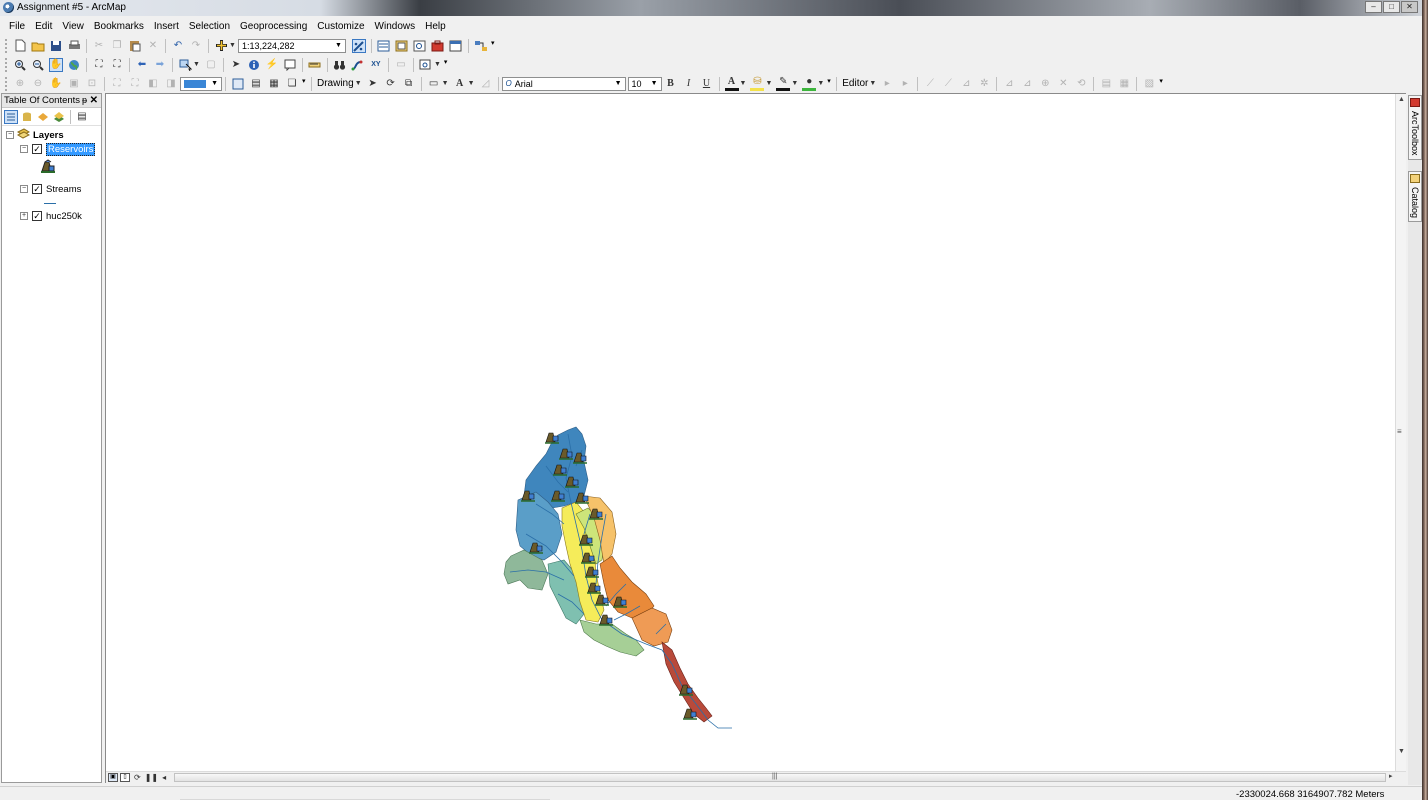 This screenshot has width=1428, height=800. I want to click on viewer-dropdown-icon: ▼, so click(437, 64).